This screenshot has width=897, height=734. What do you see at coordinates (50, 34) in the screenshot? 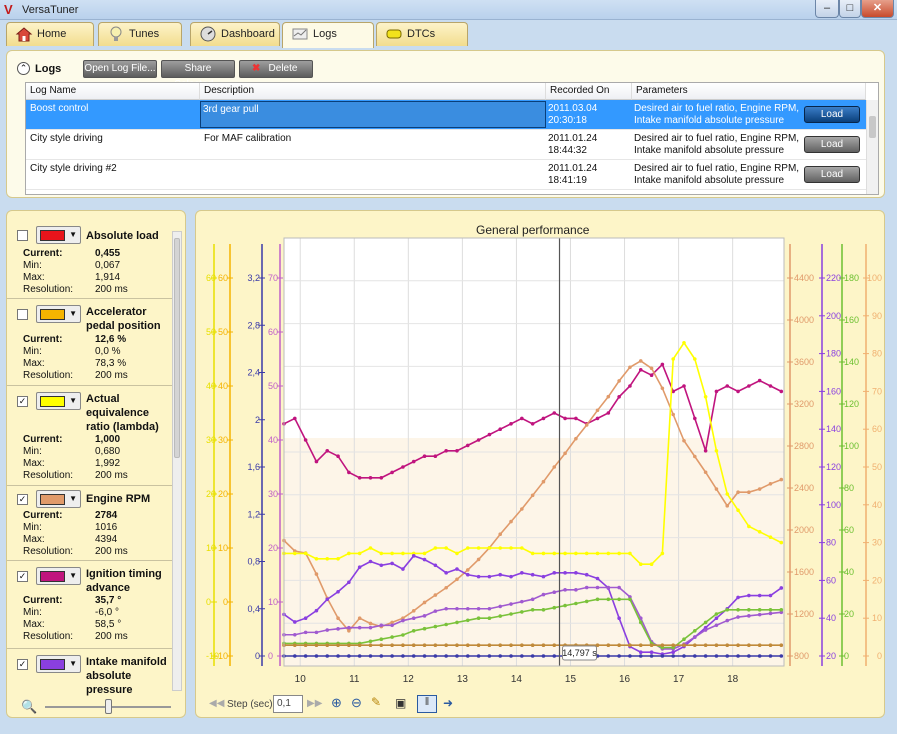
I see `tab-home: Home` at bounding box center [50, 34].